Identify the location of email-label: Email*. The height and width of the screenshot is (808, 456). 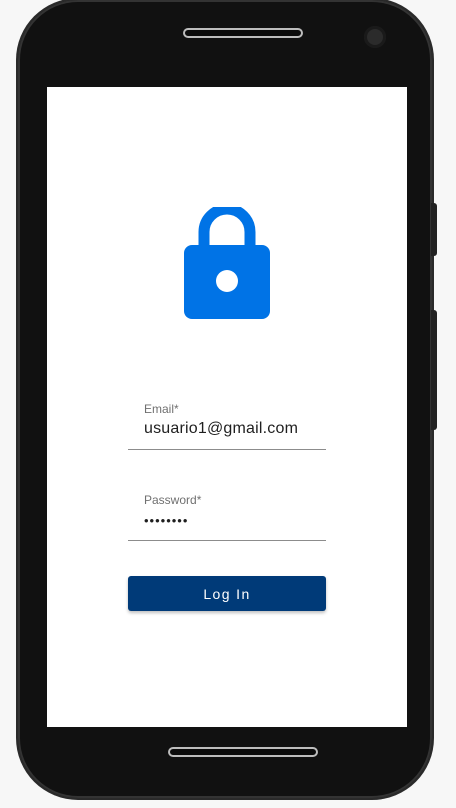
(161, 409).